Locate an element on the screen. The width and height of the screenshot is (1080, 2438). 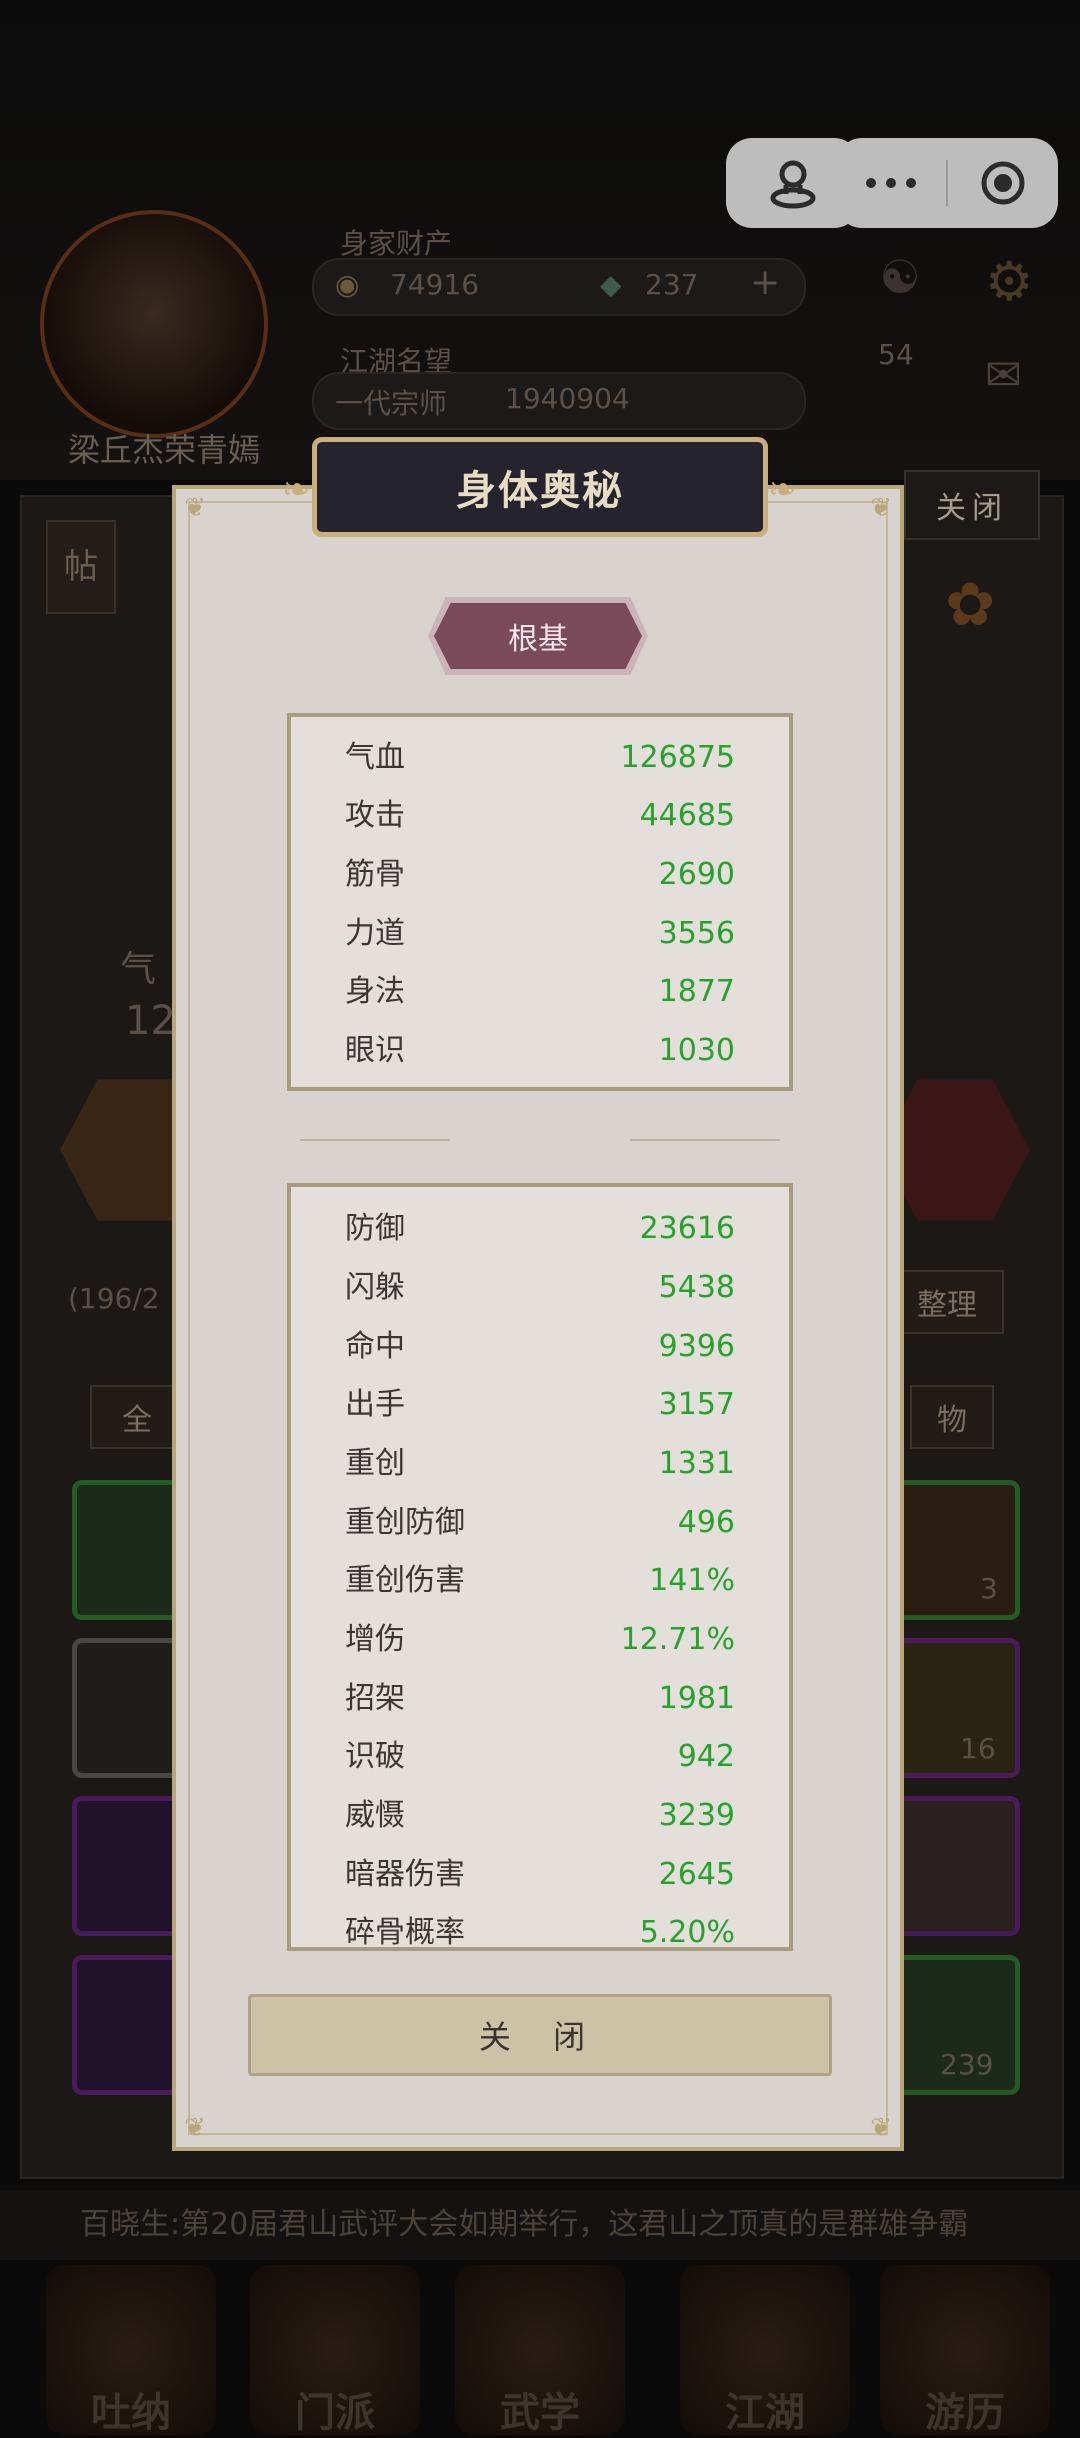
section-divider is located at coordinates (540, 1140).